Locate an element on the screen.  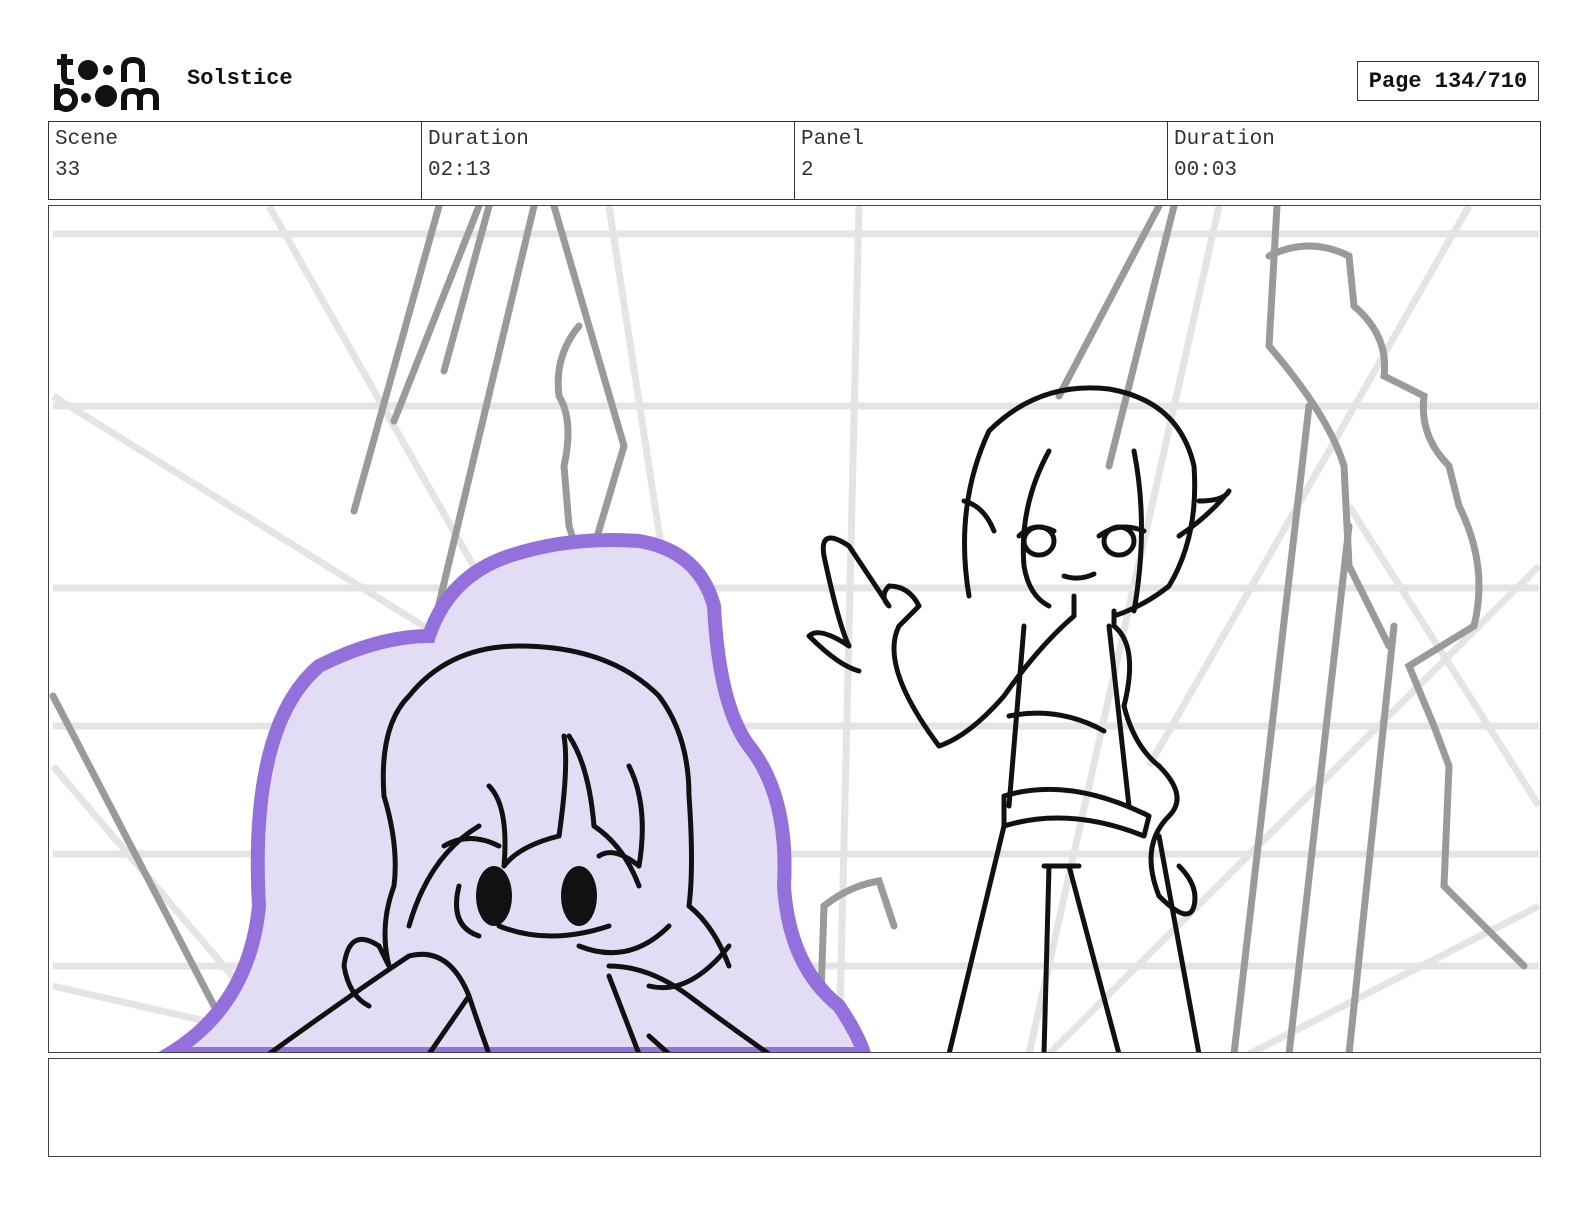
scene-label: Scene is located at coordinates (87, 139).